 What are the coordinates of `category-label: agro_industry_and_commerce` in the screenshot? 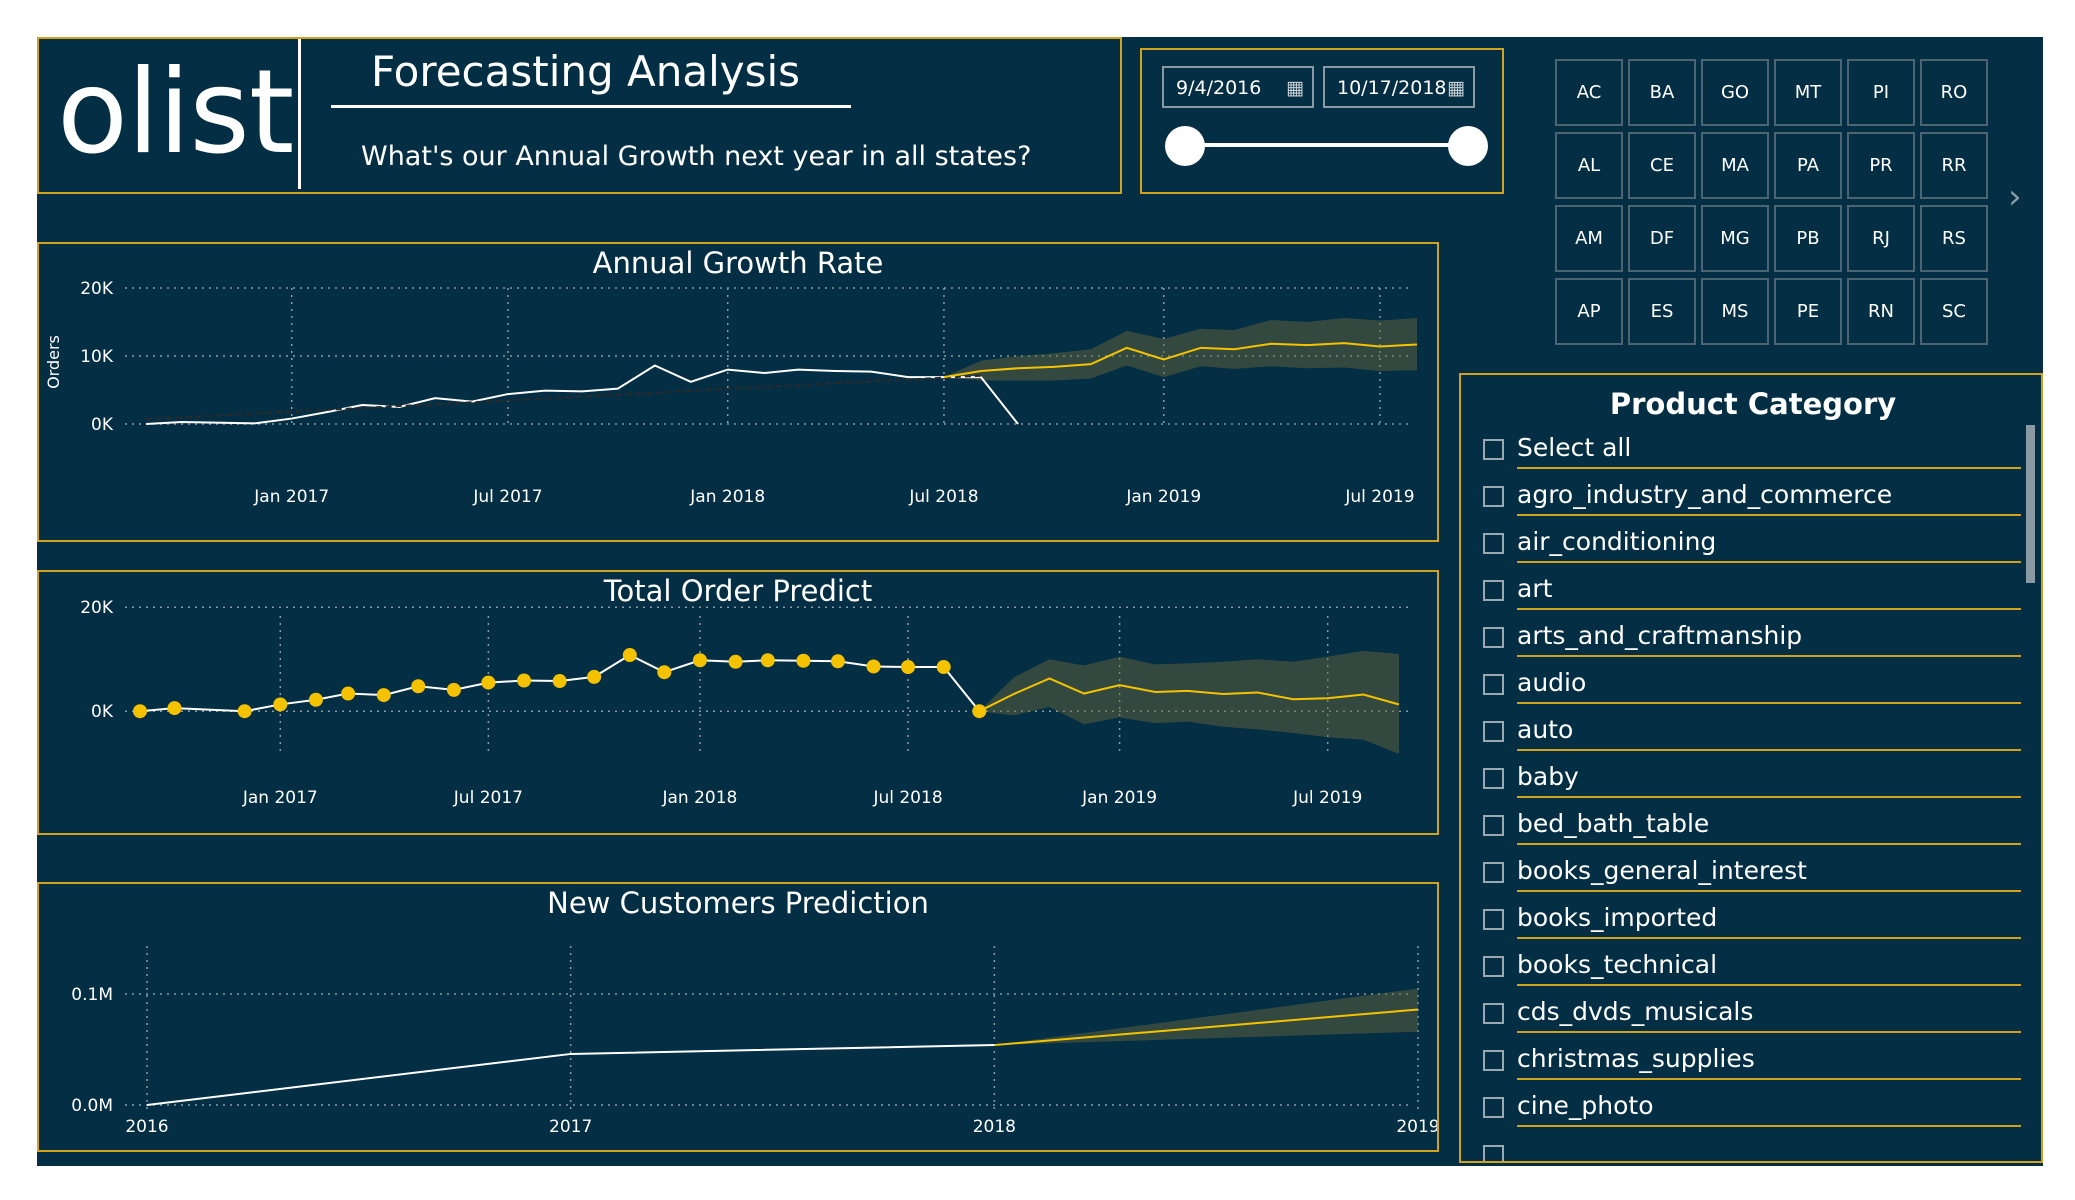 It's located at (1705, 494).